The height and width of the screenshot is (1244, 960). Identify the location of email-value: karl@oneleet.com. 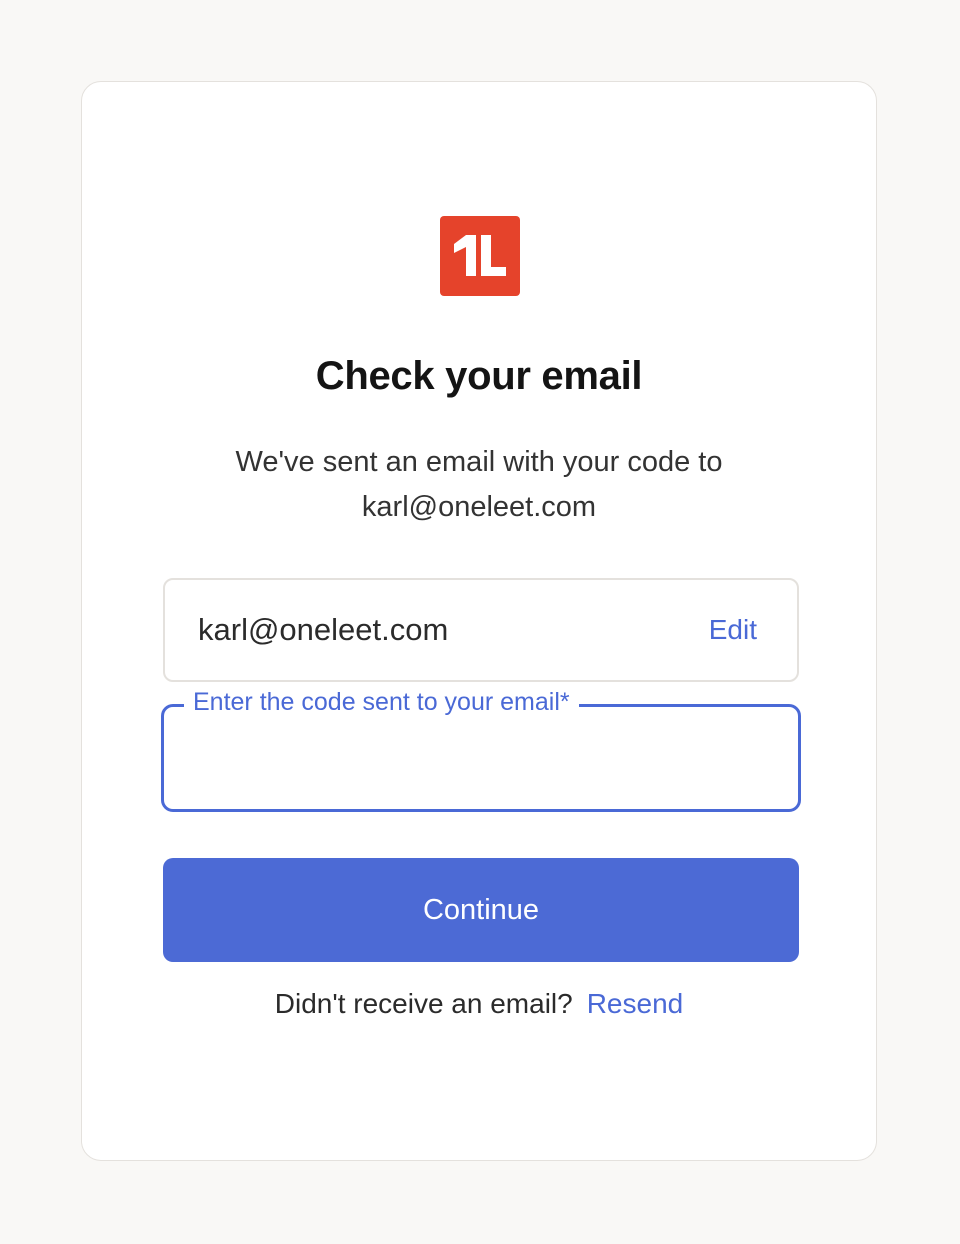
(323, 629).